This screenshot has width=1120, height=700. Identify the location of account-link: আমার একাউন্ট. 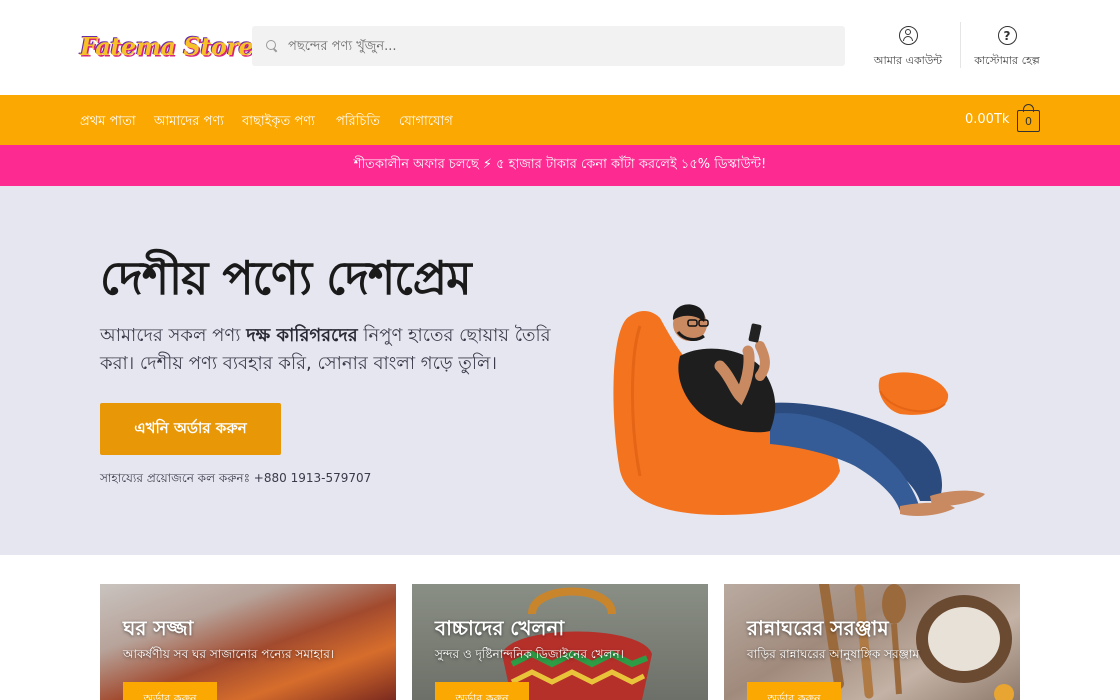
(908, 48).